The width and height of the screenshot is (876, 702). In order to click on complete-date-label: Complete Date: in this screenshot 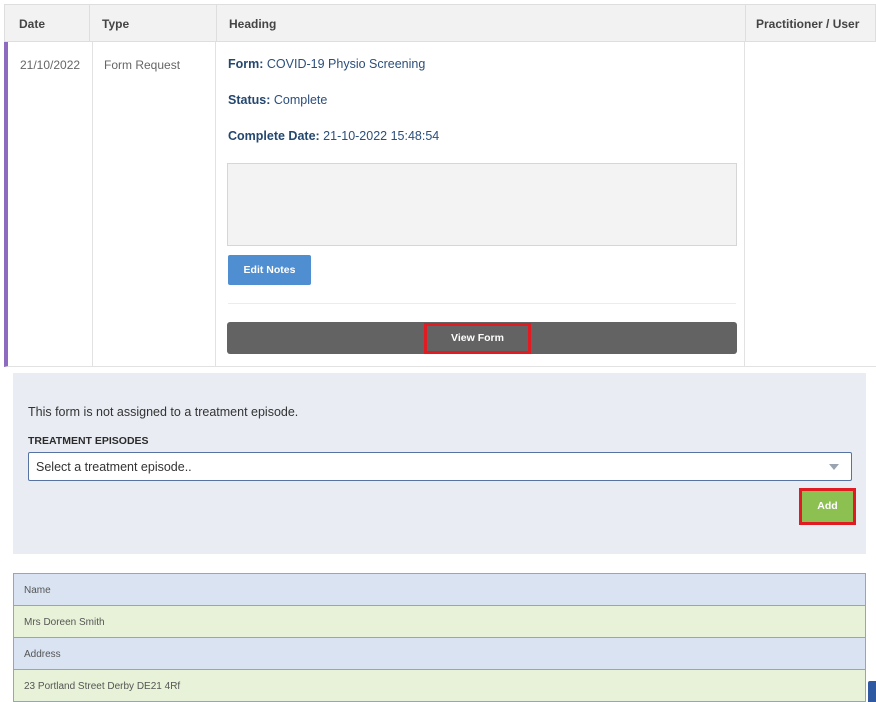, I will do `click(274, 136)`.